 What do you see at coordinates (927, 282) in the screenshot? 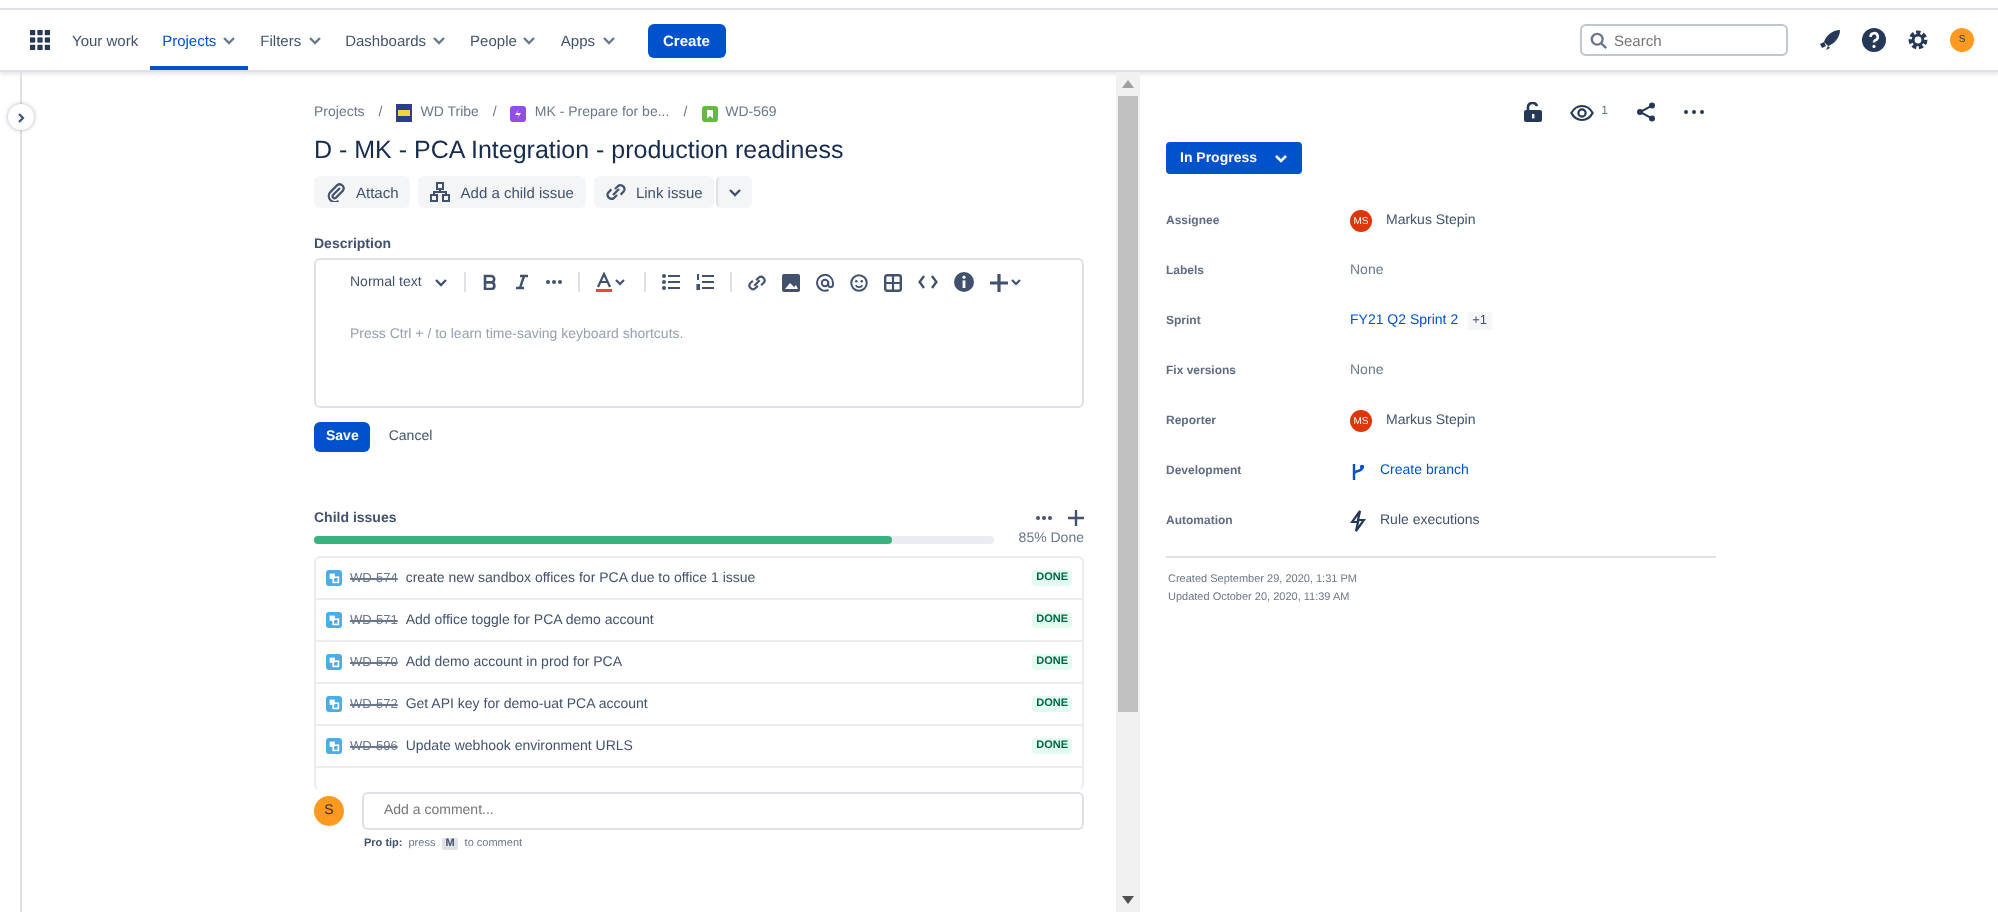
I see `code-icon` at bounding box center [927, 282].